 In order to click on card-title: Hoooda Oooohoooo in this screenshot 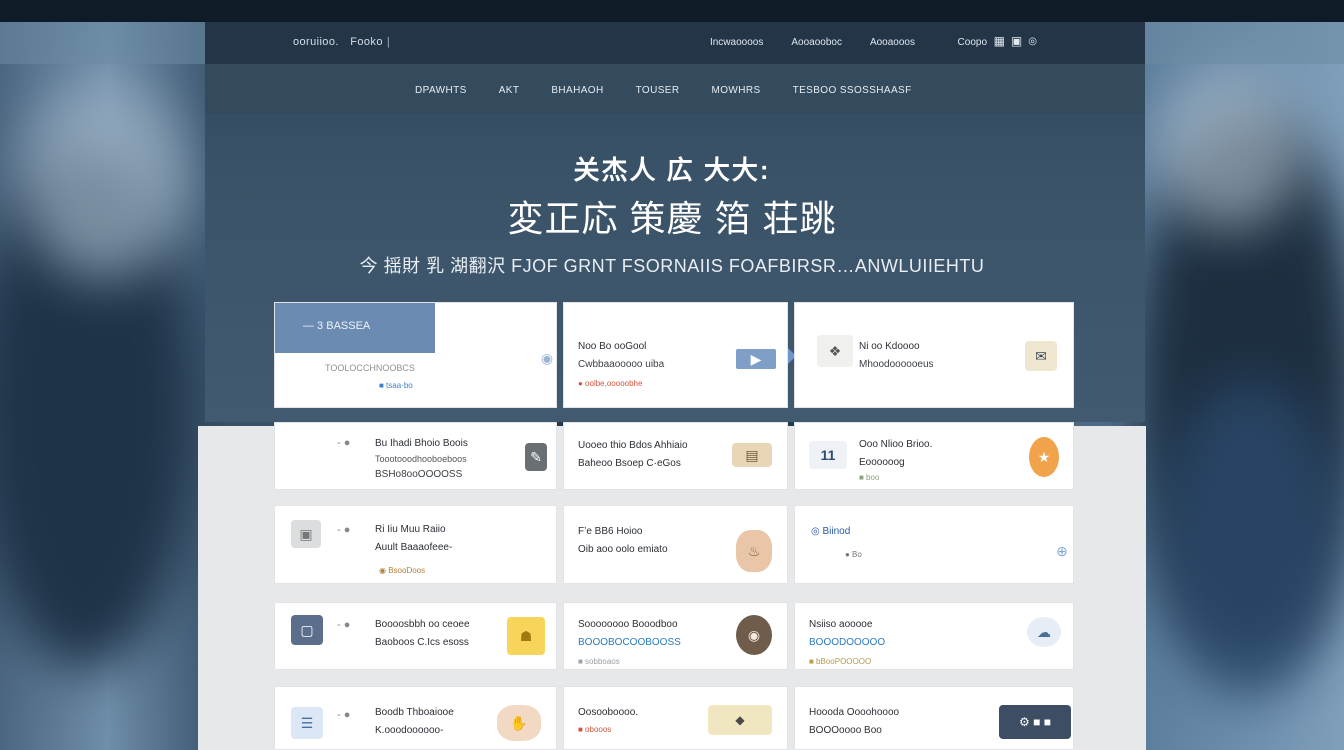, I will do `click(854, 712)`.